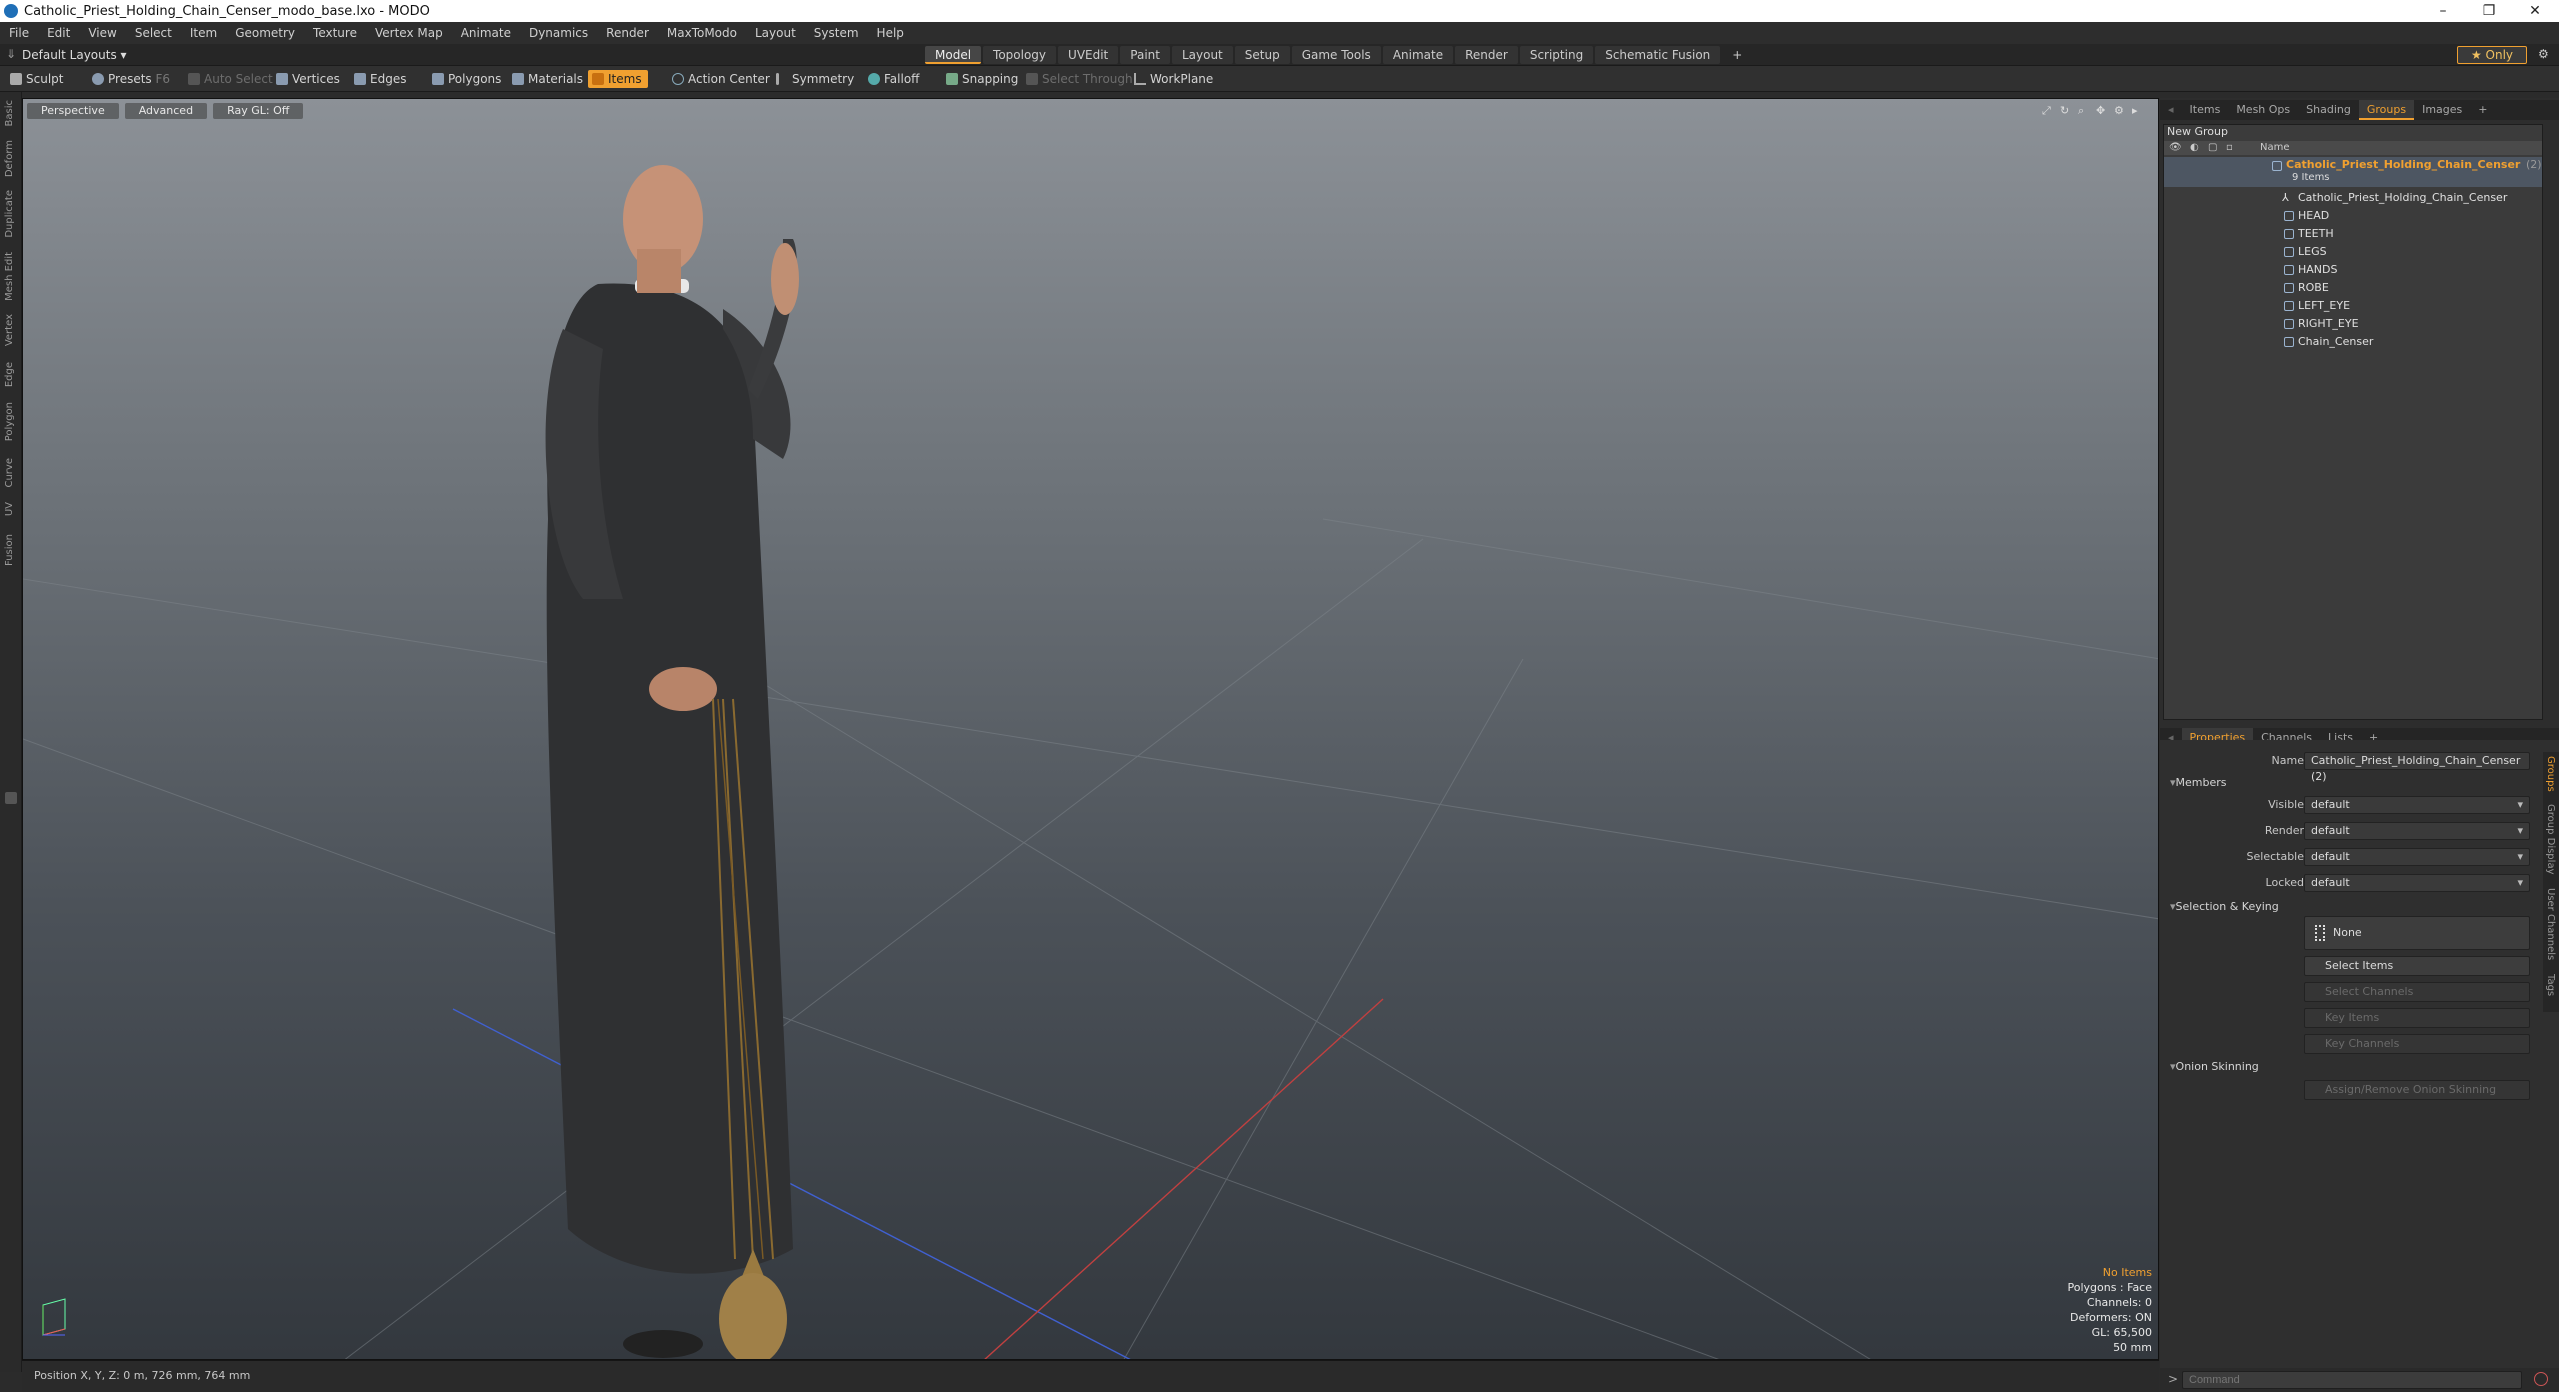  I want to click on menu-dynamics: Dynamics, so click(558, 33).